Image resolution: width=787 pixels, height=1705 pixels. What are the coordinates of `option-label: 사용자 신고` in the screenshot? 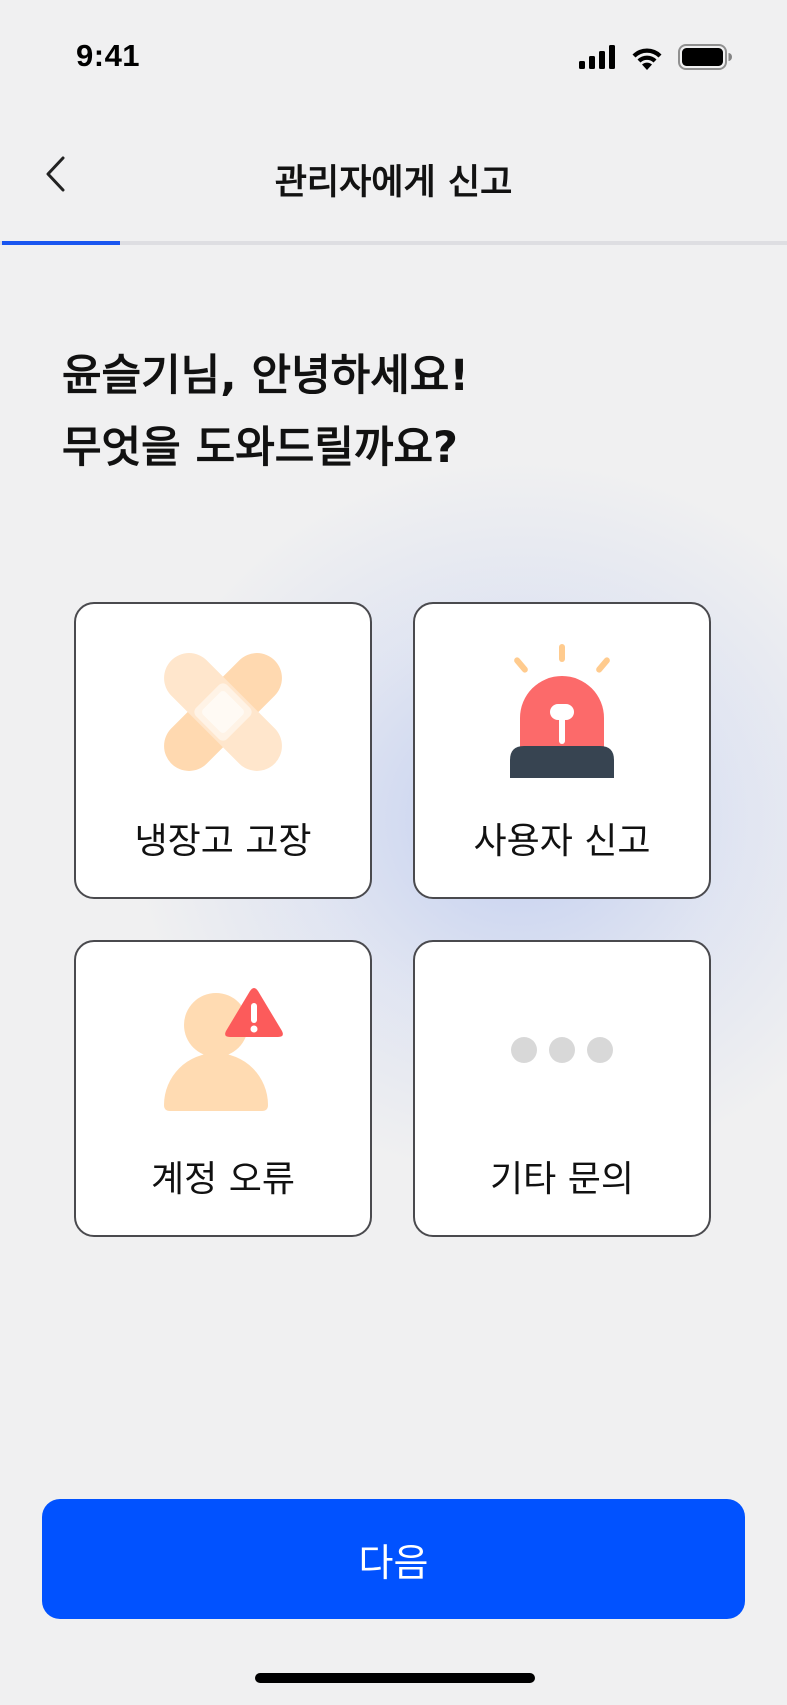 It's located at (562, 841).